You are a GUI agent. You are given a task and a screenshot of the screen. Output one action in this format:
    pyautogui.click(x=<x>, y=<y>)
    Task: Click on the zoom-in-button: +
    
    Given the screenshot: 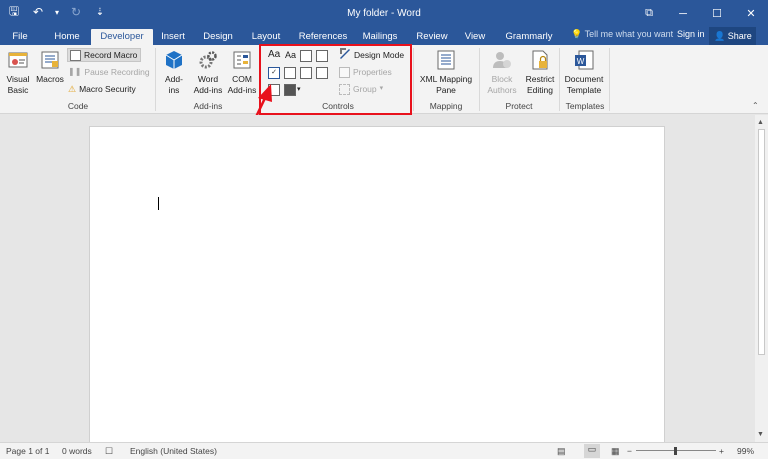 What is the action you would take?
    pyautogui.click(x=721, y=451)
    